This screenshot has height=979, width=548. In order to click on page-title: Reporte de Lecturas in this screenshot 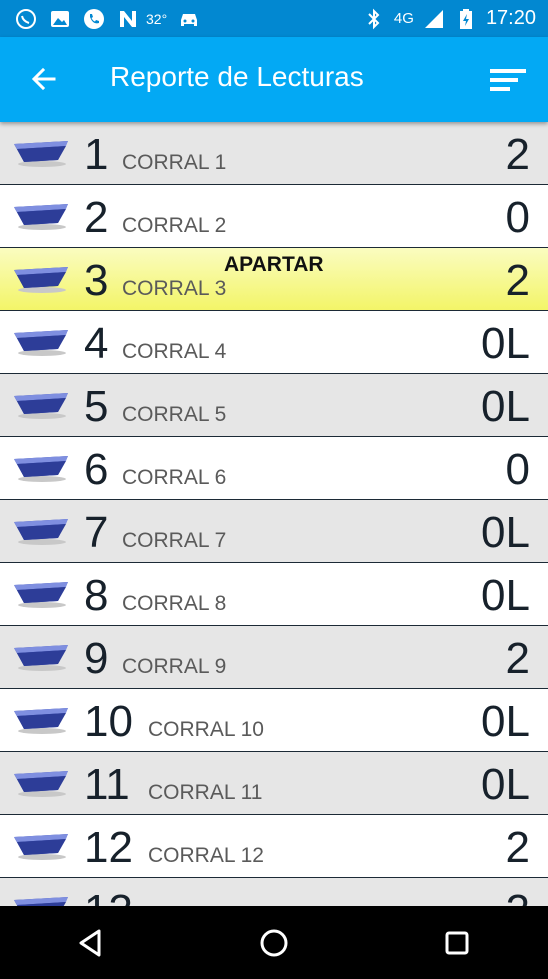, I will do `click(237, 76)`.